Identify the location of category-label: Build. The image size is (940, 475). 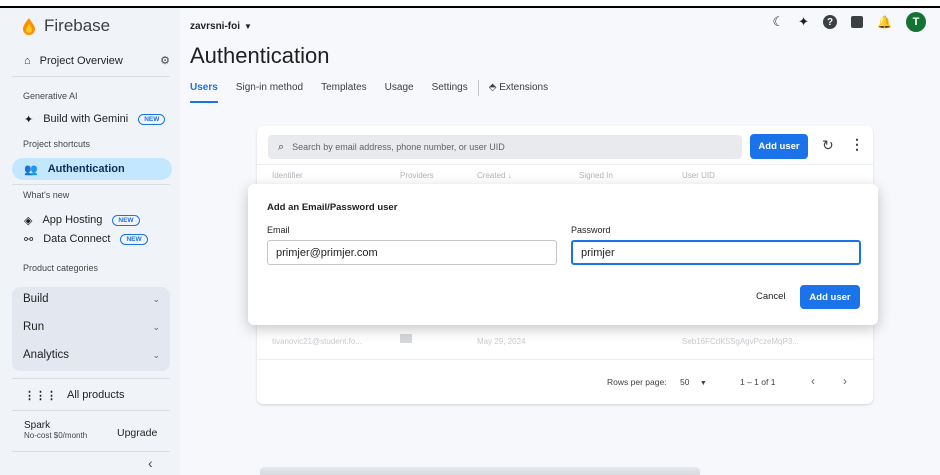
(36, 299).